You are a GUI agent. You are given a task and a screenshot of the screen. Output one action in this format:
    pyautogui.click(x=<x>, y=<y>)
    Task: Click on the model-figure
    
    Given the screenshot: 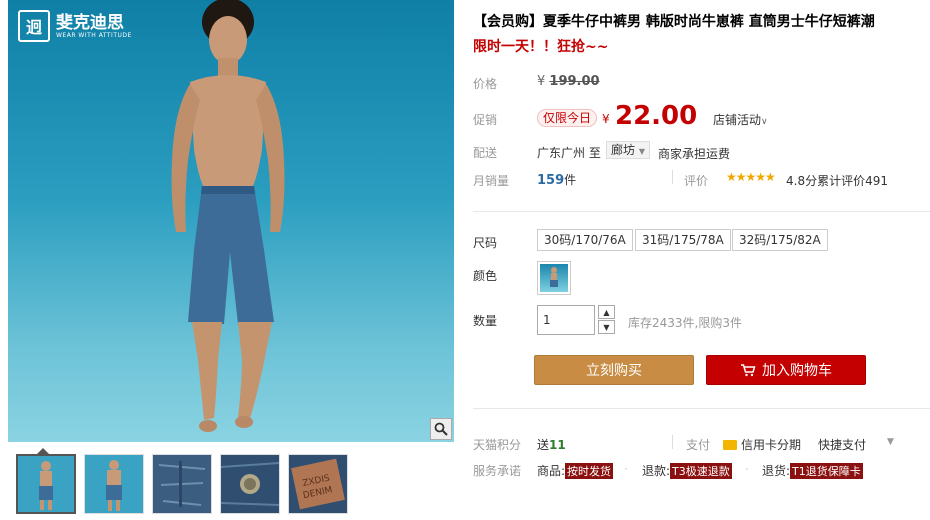 What is the action you would take?
    pyautogui.click(x=228, y=216)
    